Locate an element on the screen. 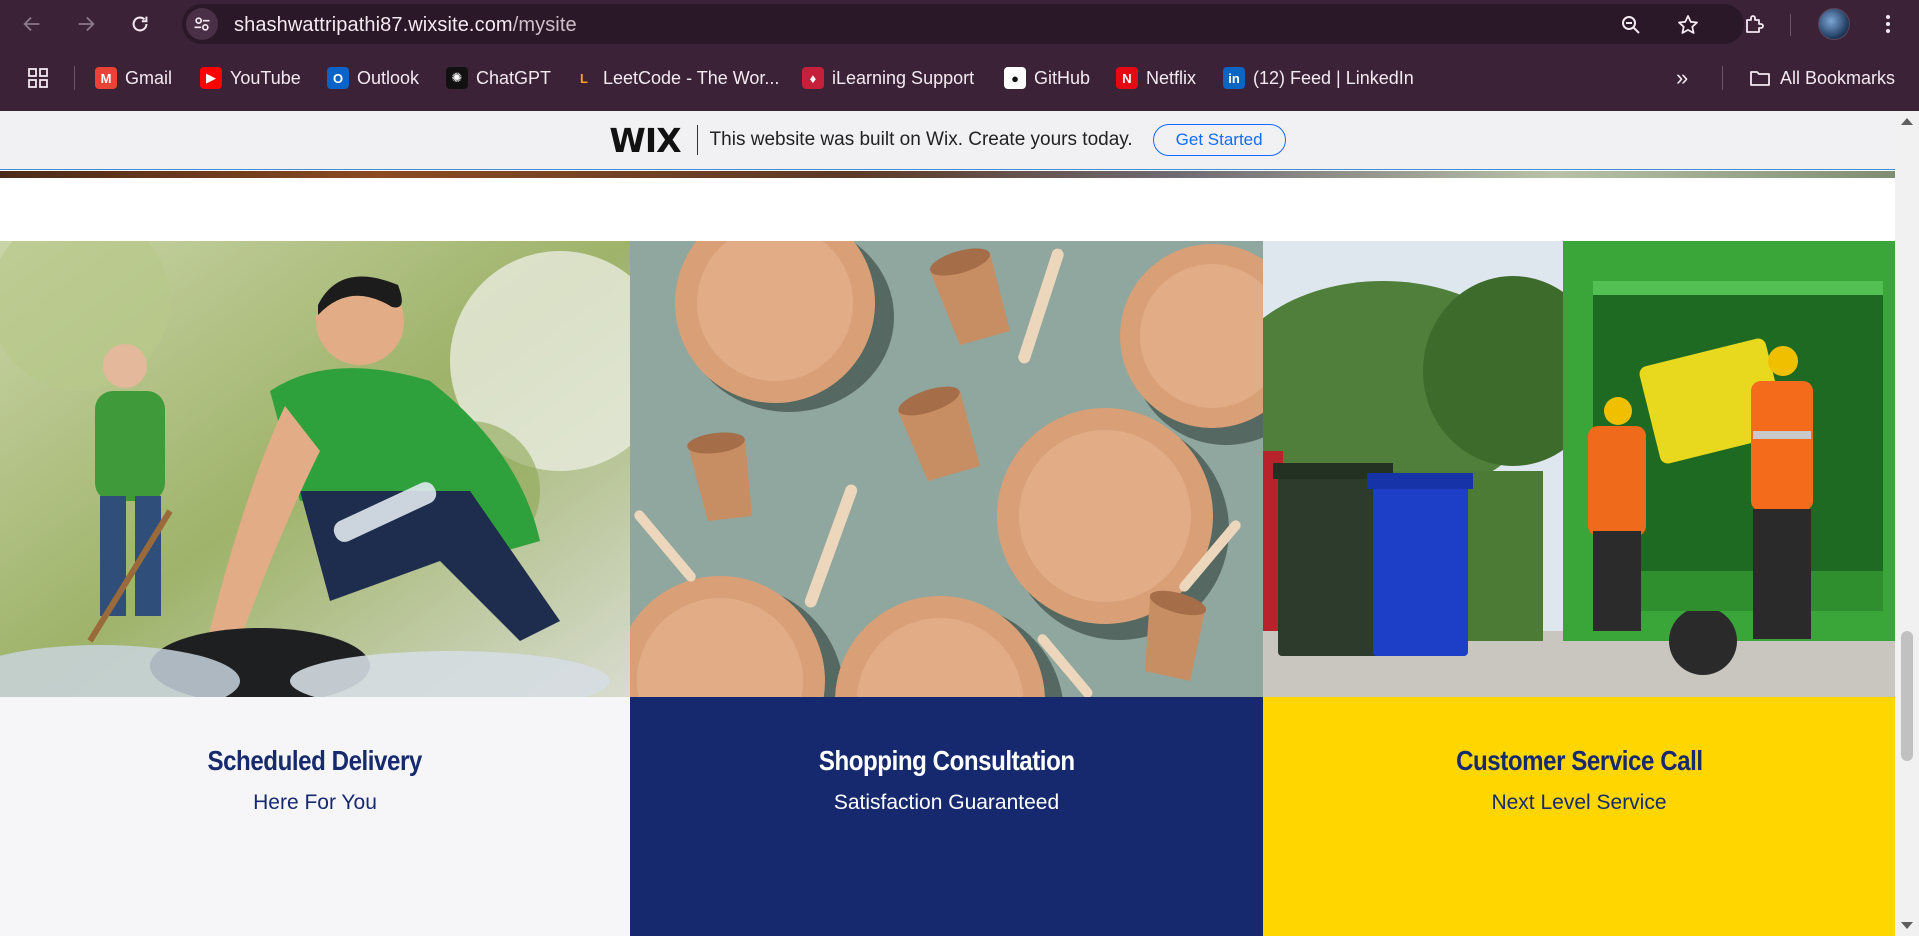 This screenshot has width=1919, height=936. bookmark-netflix: N Netflix is located at coordinates (1156, 78).